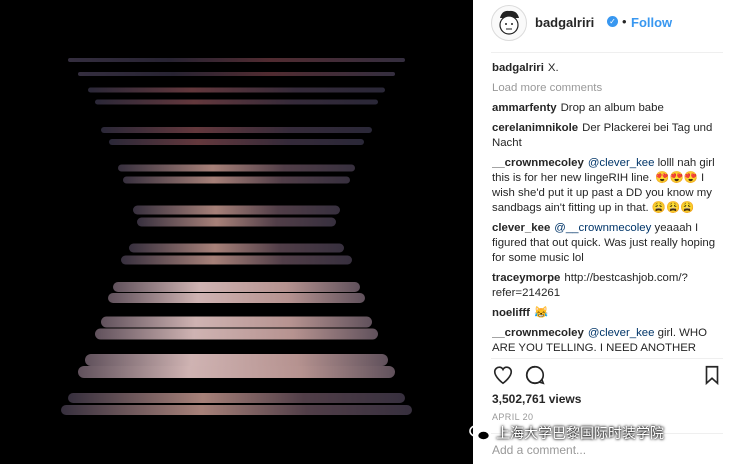 This screenshot has height=464, width=733. What do you see at coordinates (607, 52) in the screenshot?
I see `header-divider` at bounding box center [607, 52].